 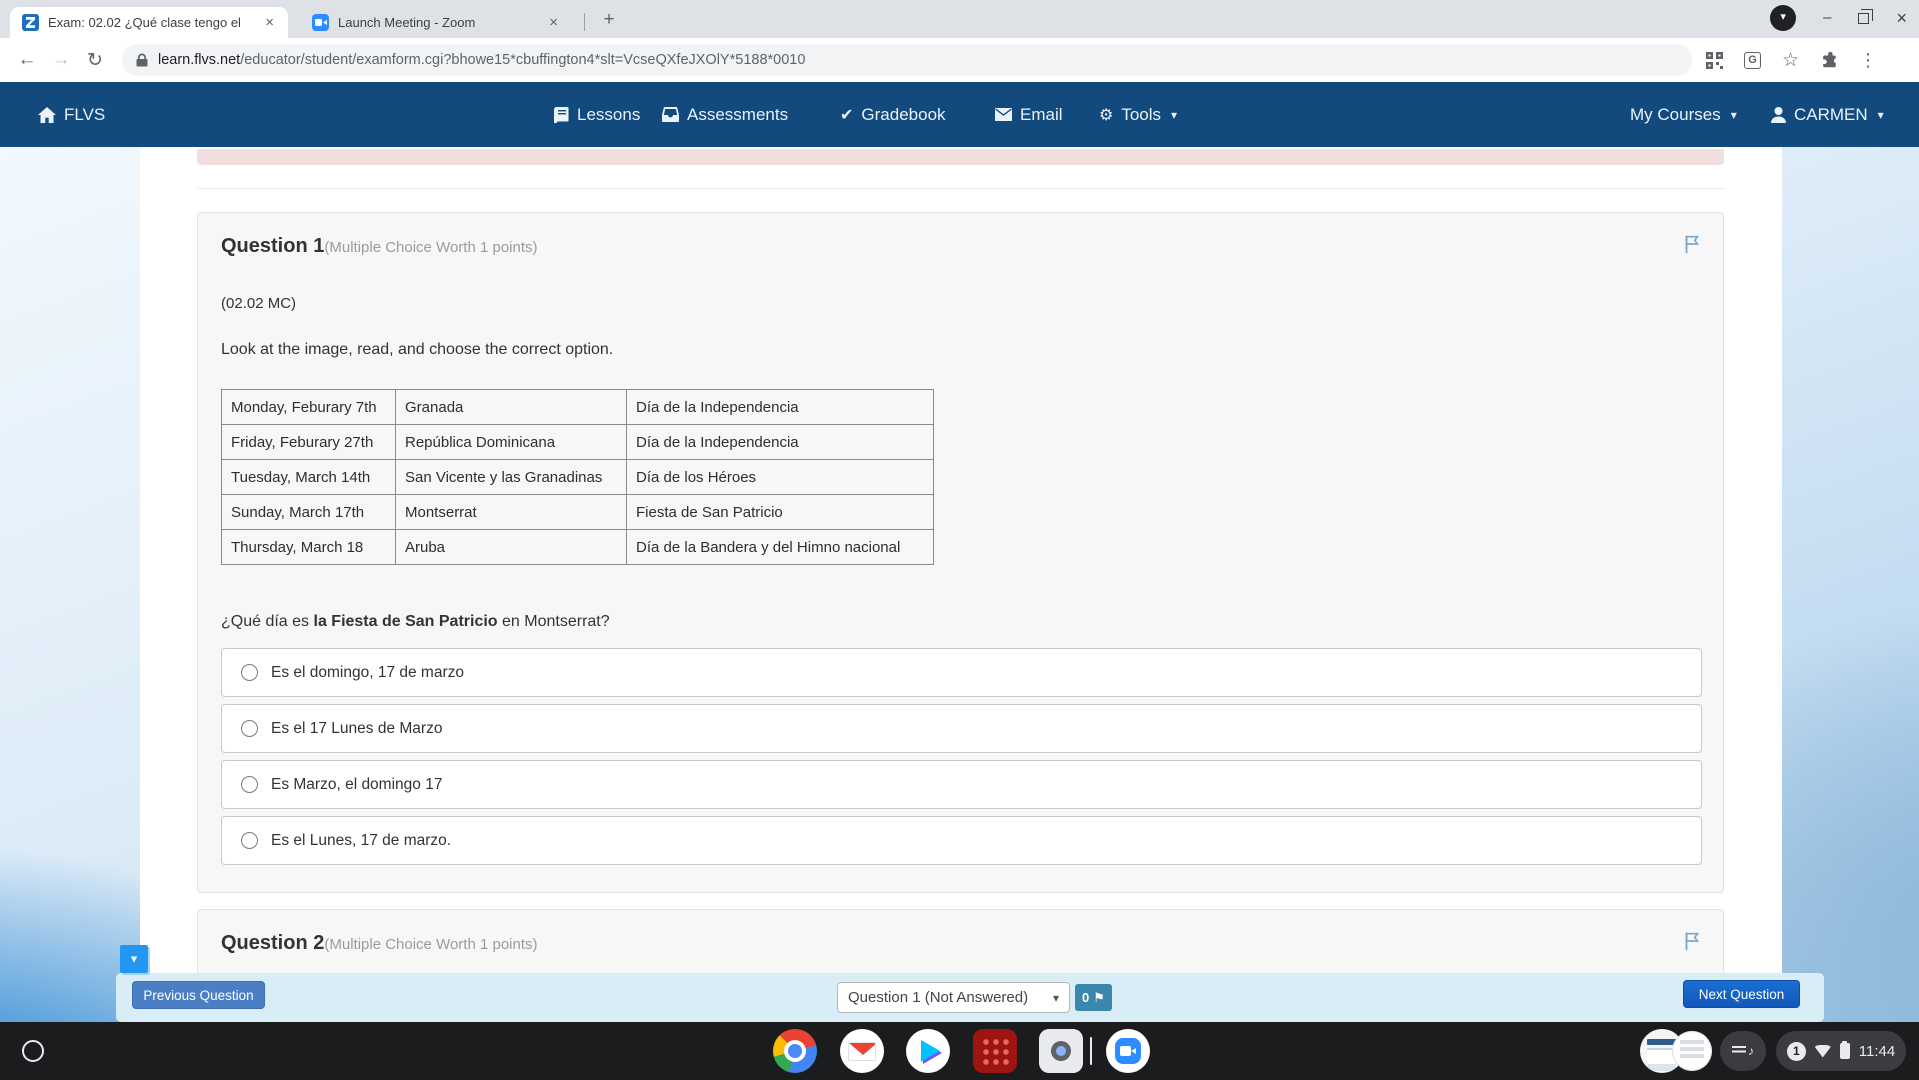 What do you see at coordinates (609, 20) in the screenshot?
I see `new-tab-button: +` at bounding box center [609, 20].